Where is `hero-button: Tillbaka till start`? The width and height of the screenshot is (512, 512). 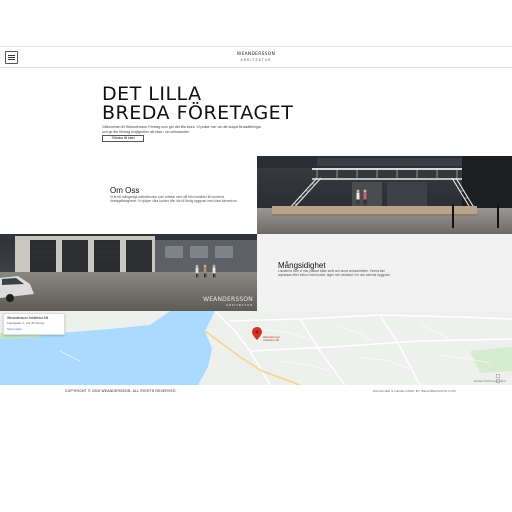
hero-button: Tillbaka till start is located at coordinates (123, 138).